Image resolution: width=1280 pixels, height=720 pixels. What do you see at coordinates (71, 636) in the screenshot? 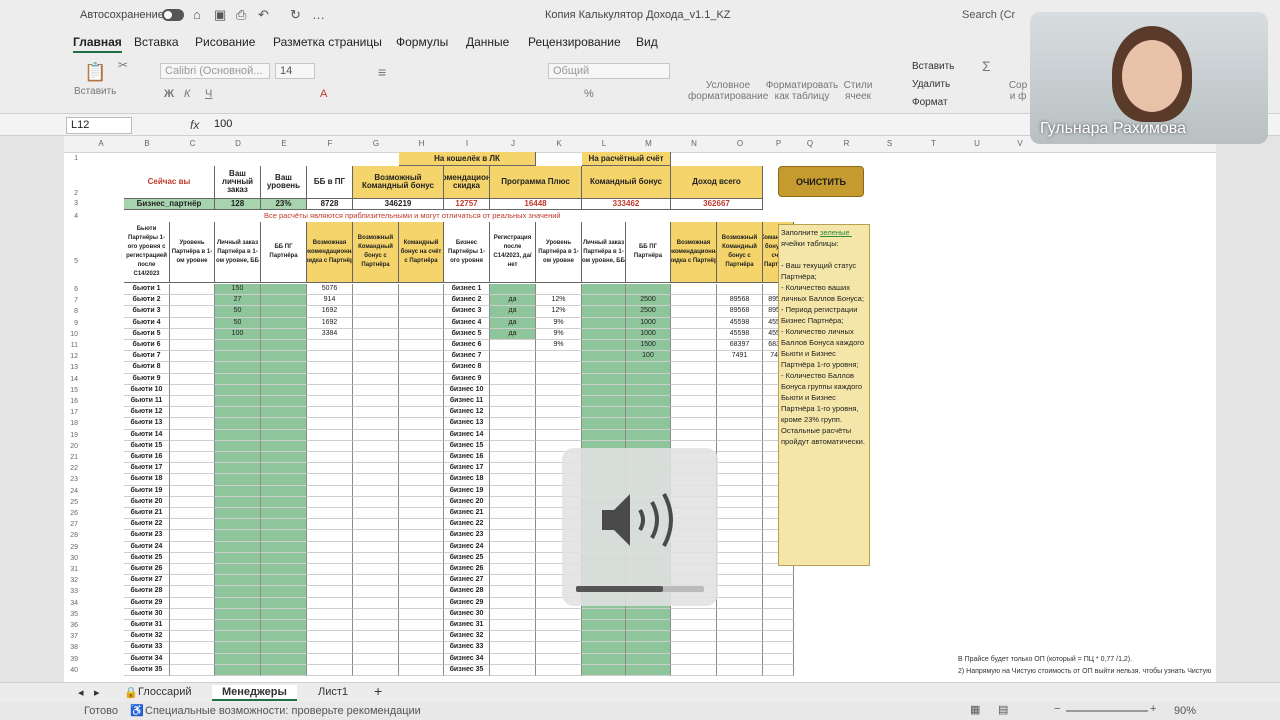
I see `row-number: 37` at bounding box center [71, 636].